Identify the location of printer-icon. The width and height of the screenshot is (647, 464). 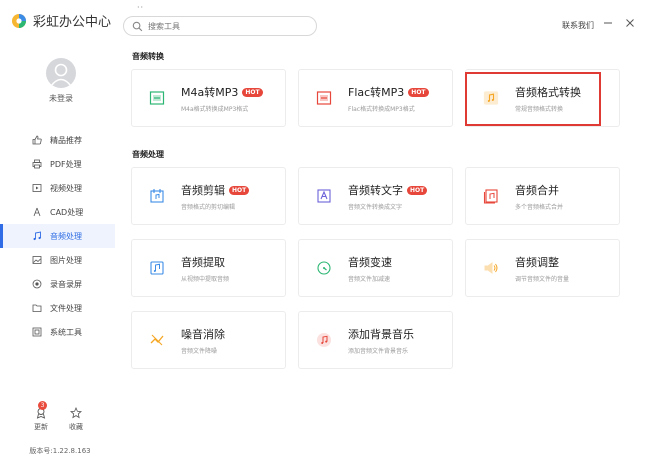
(37, 164).